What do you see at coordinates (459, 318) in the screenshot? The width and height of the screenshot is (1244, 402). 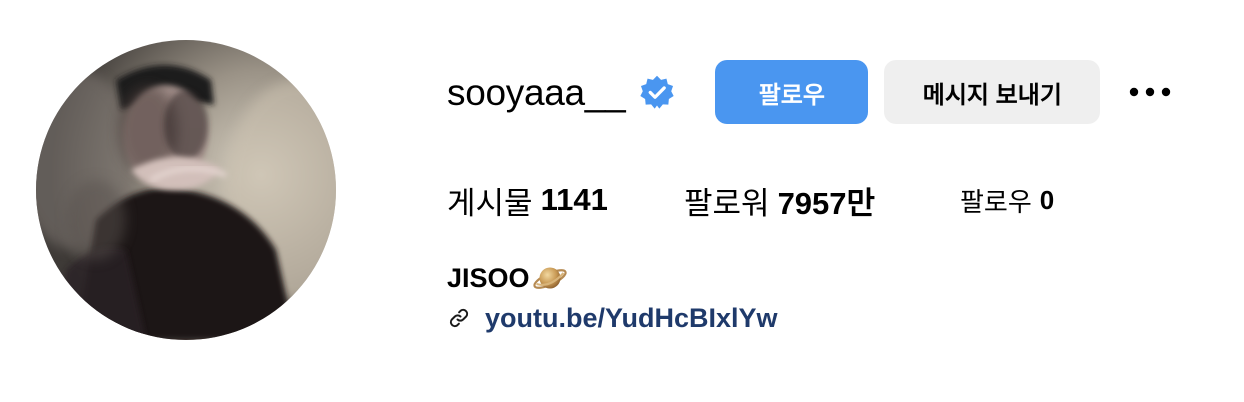 I see `link-icon` at bounding box center [459, 318].